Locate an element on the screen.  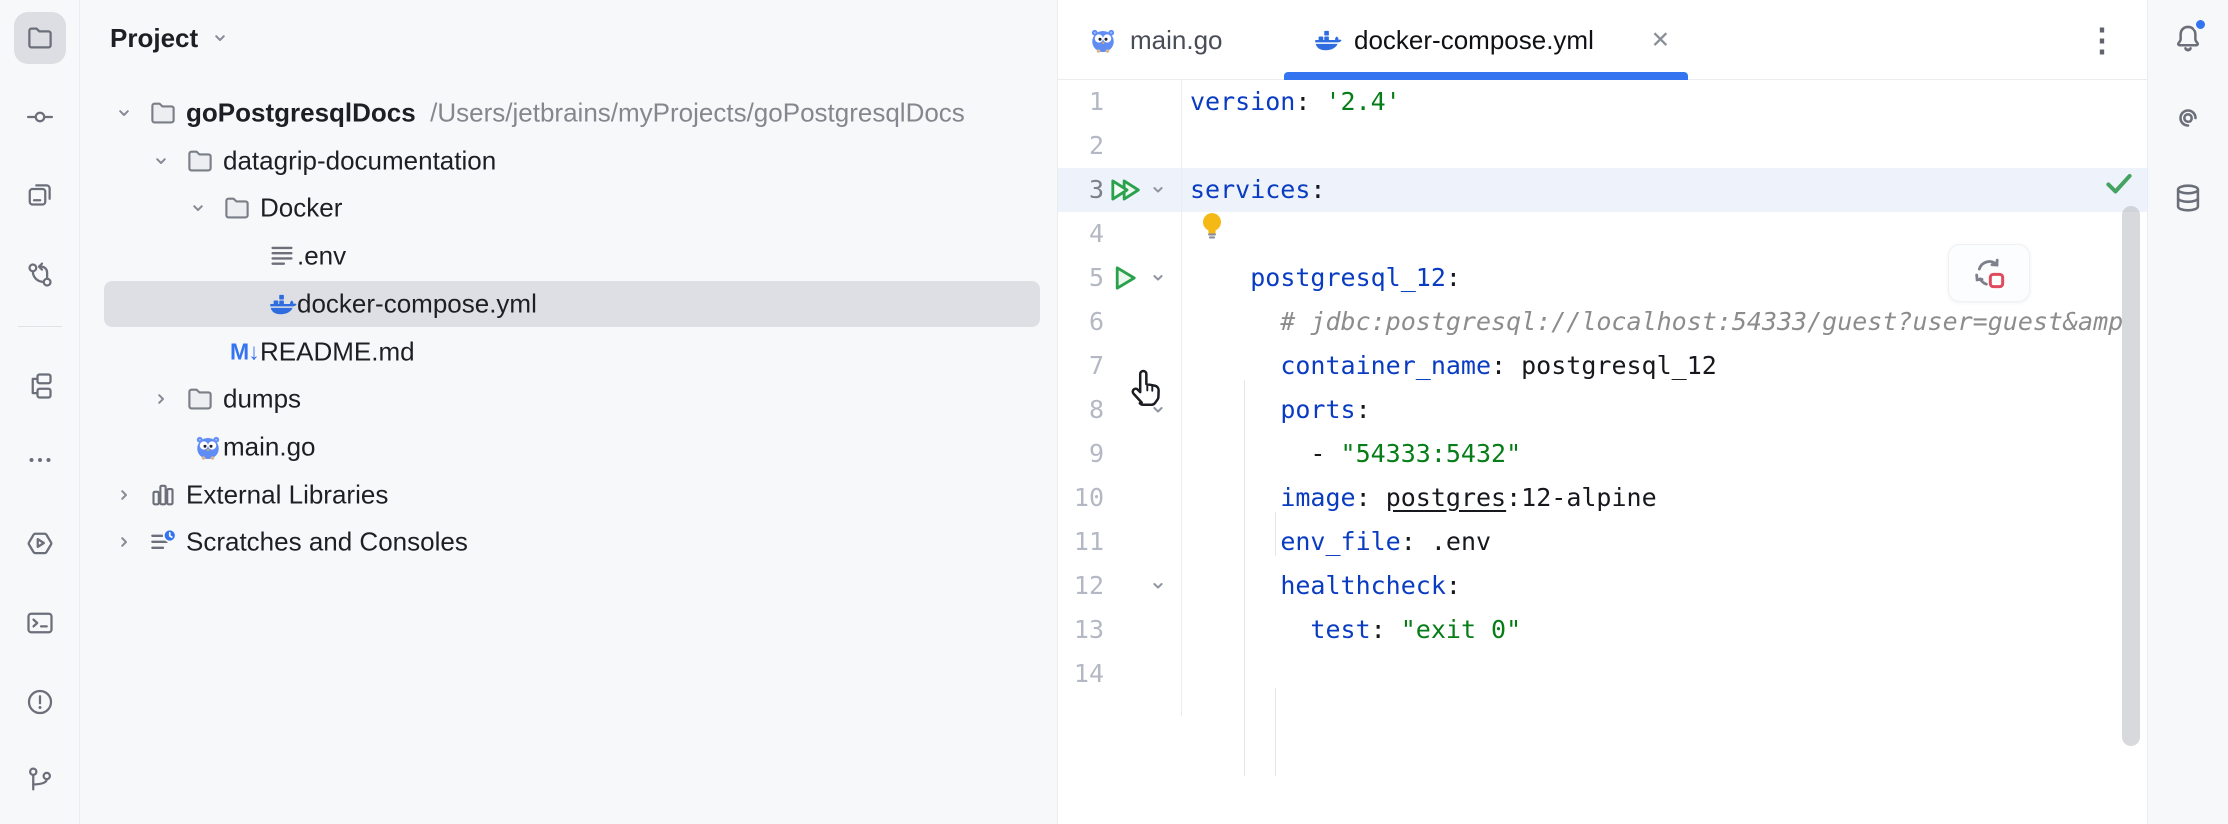
intention-bulb-icon is located at coordinates (1212, 226).